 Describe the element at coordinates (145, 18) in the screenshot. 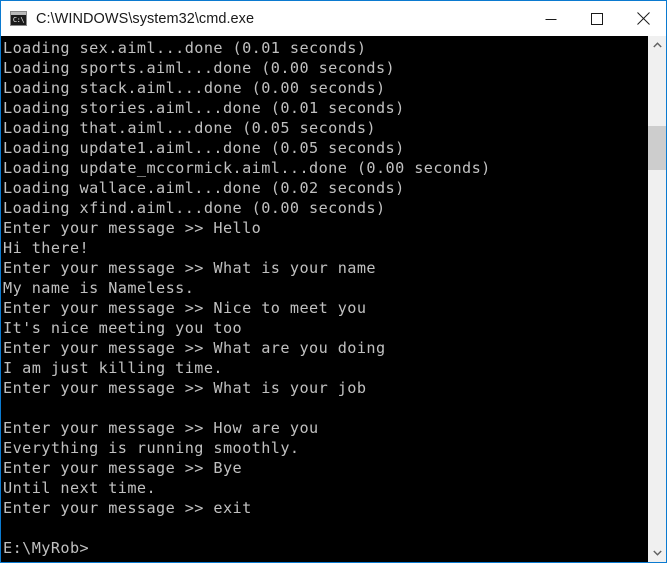

I see `window-title: C:\WINDOWS\system32\cmd.exe` at that location.